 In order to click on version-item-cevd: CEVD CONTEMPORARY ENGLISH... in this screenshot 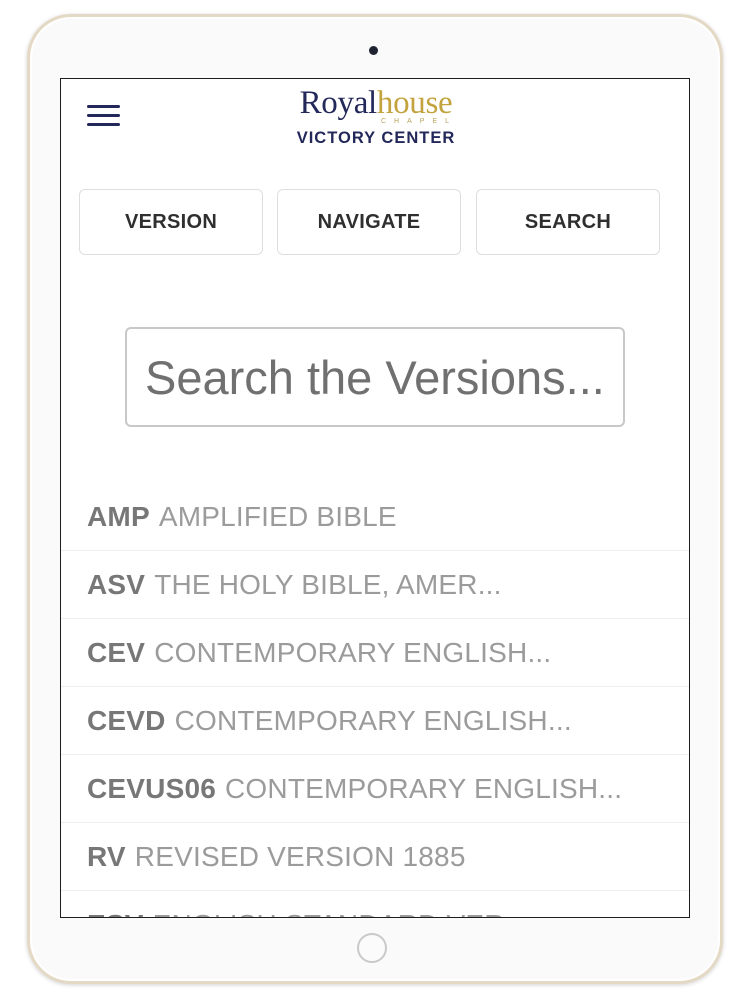, I will do `click(375, 721)`.